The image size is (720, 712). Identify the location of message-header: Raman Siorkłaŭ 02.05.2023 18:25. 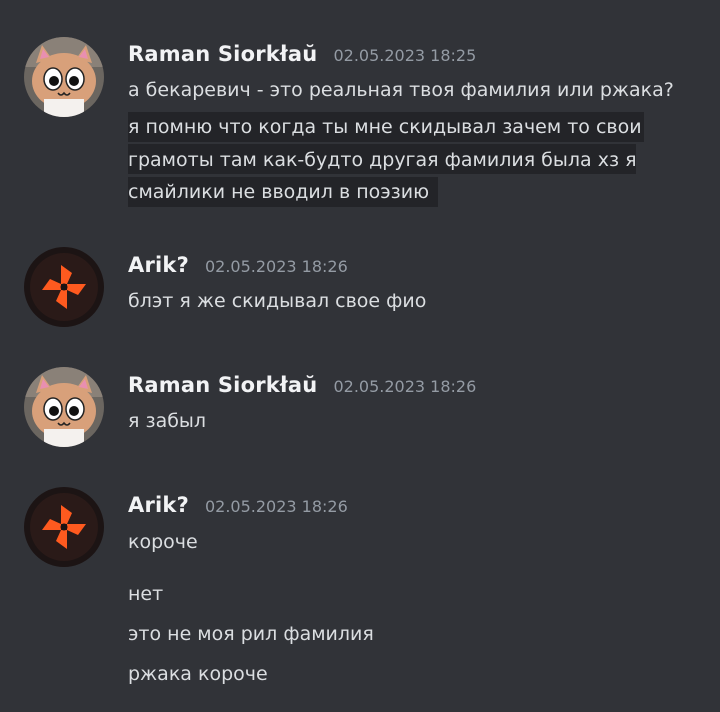
(302, 57).